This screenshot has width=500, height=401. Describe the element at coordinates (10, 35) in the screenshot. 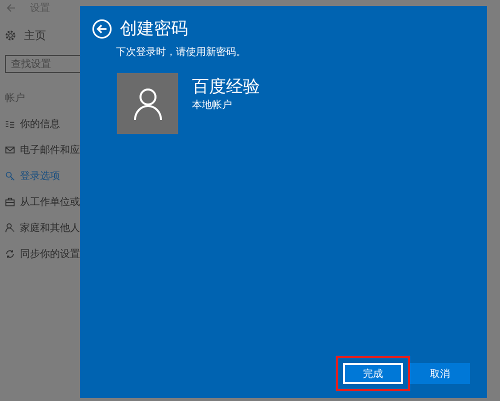

I see `gear-icon` at that location.